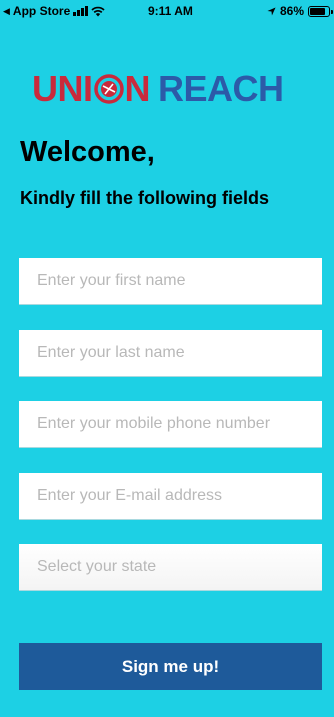  I want to click on globe-icon, so click(108, 89).